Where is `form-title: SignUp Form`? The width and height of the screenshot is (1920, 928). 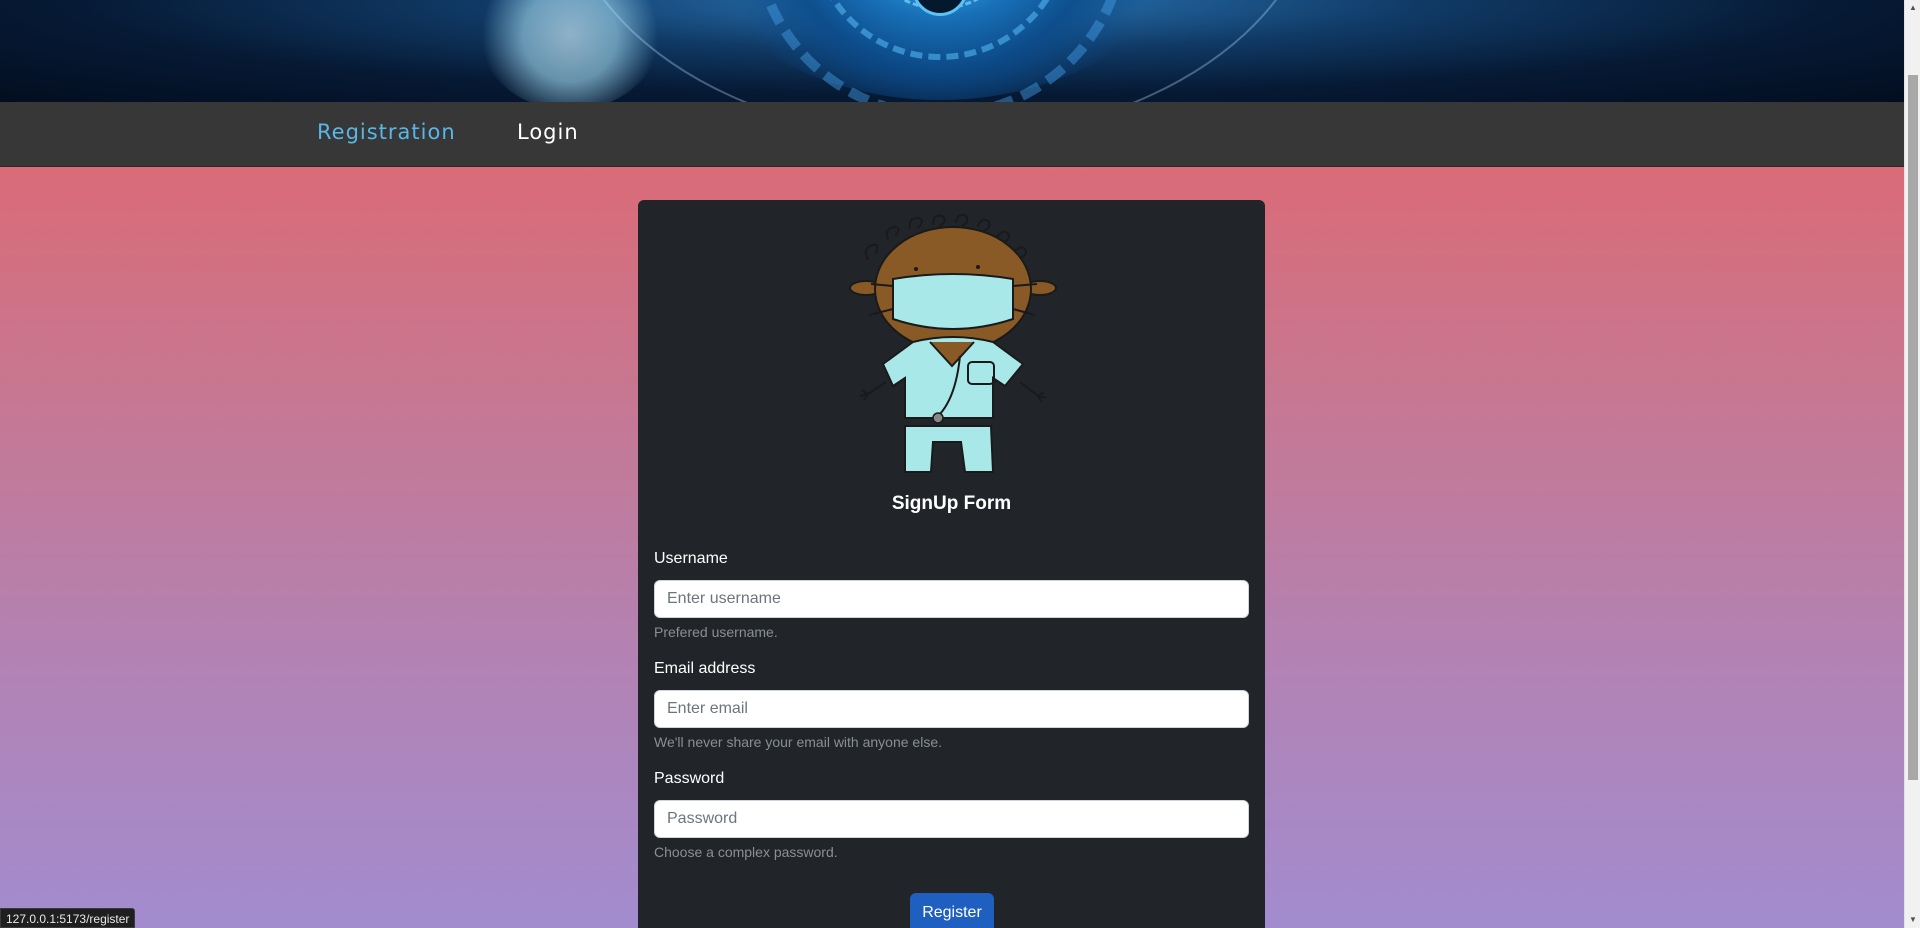
form-title: SignUp Form is located at coordinates (951, 503).